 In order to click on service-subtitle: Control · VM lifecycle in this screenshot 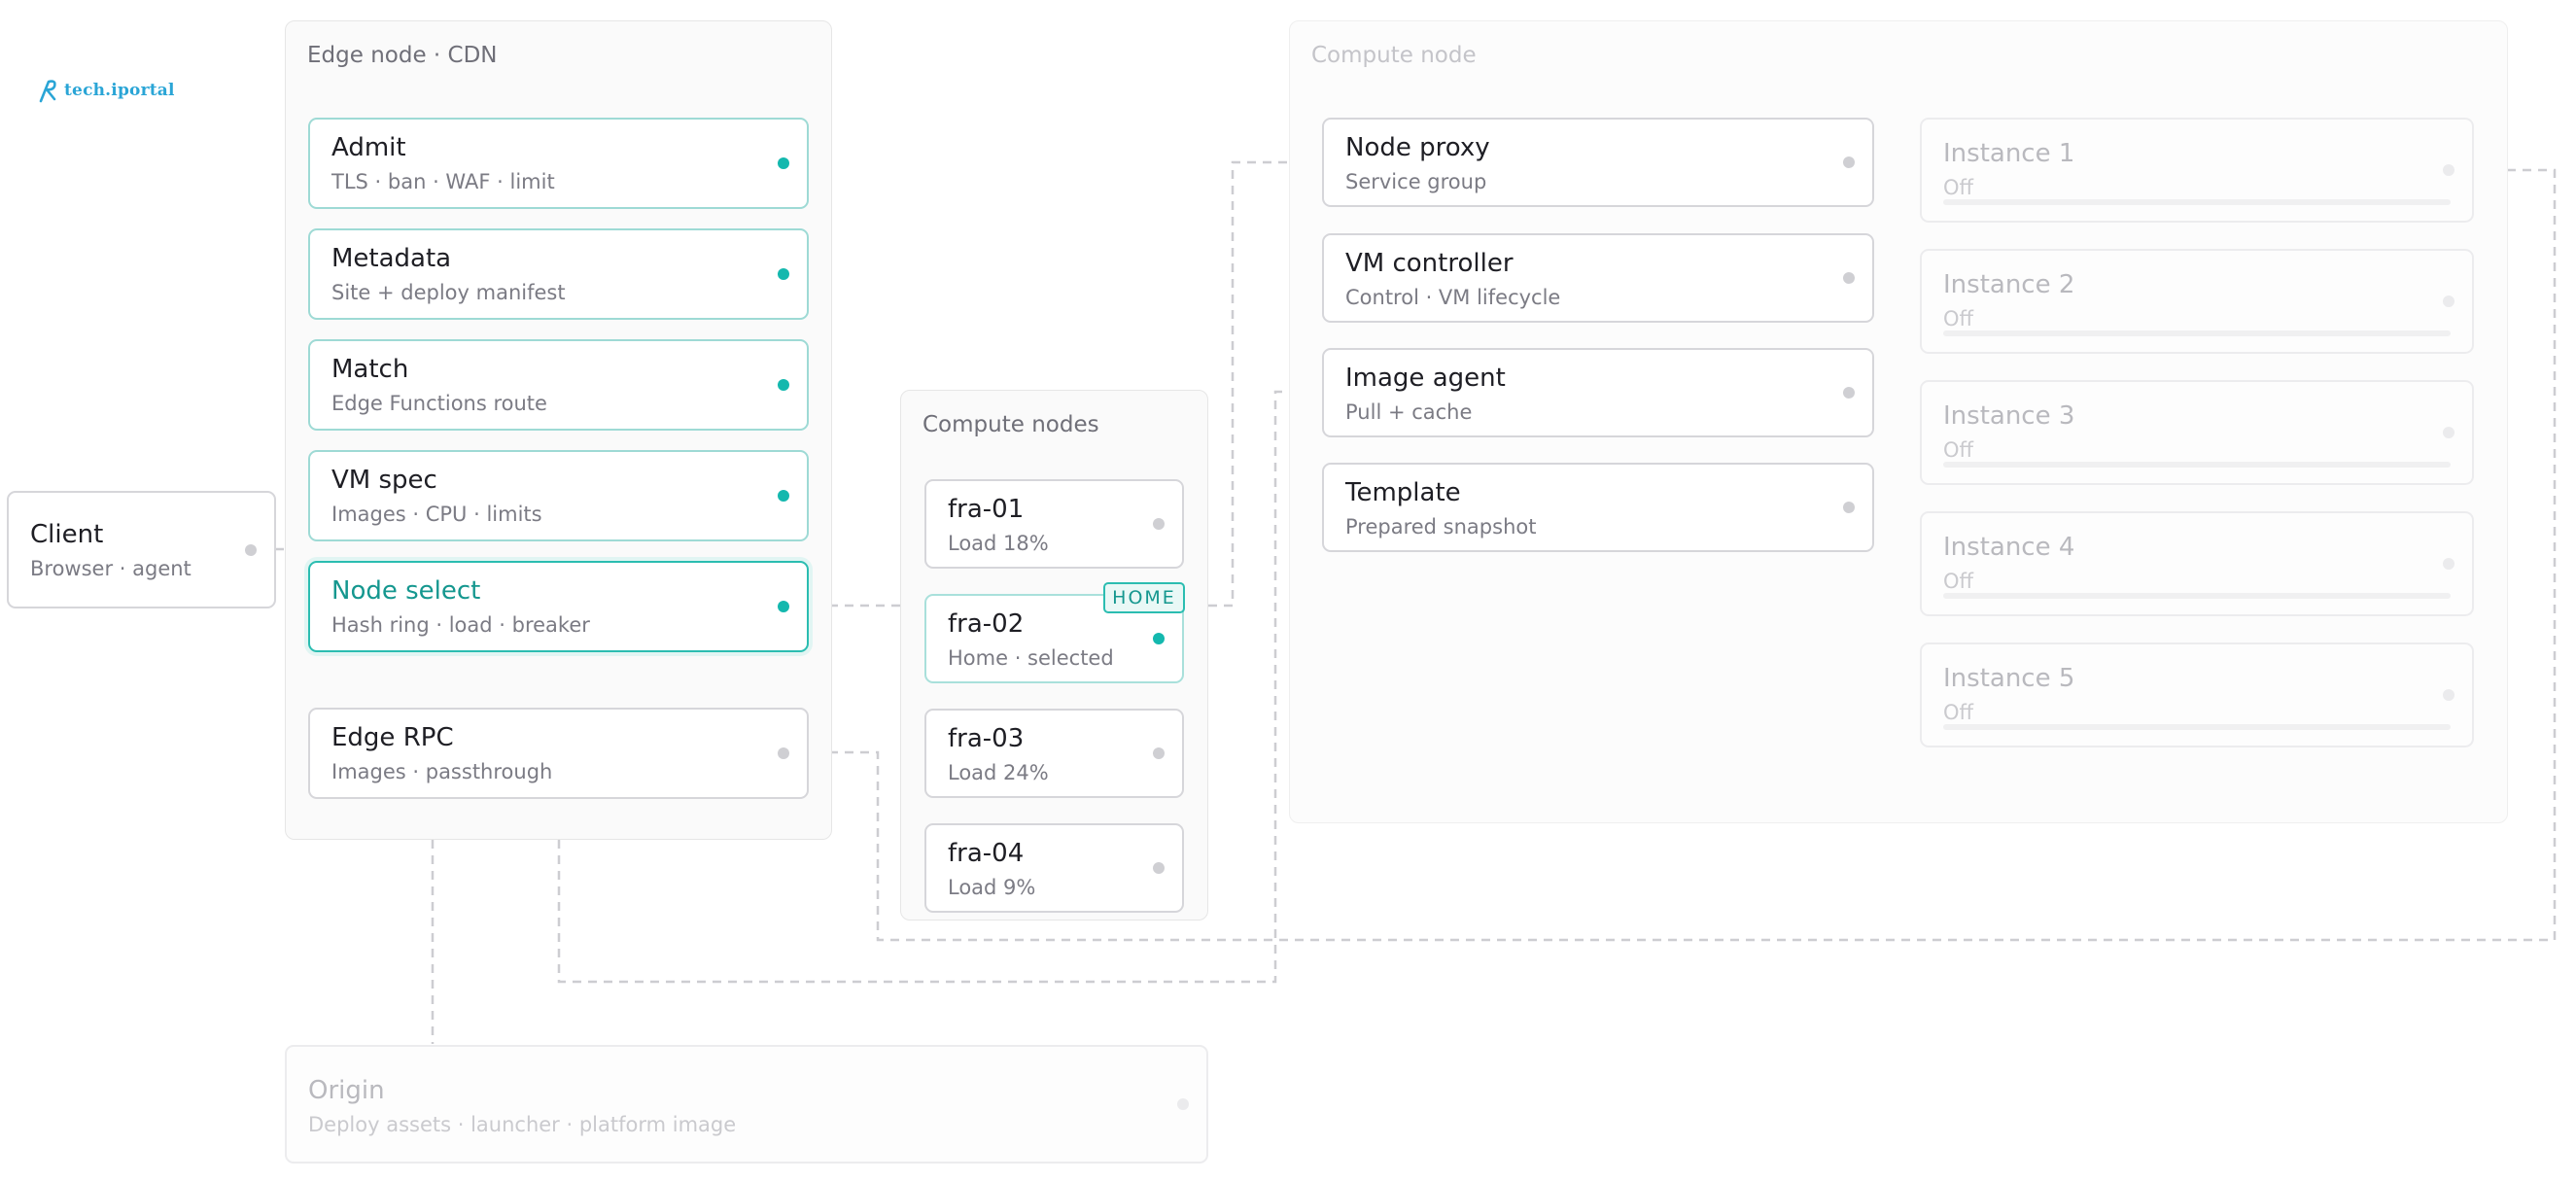, I will do `click(1453, 297)`.